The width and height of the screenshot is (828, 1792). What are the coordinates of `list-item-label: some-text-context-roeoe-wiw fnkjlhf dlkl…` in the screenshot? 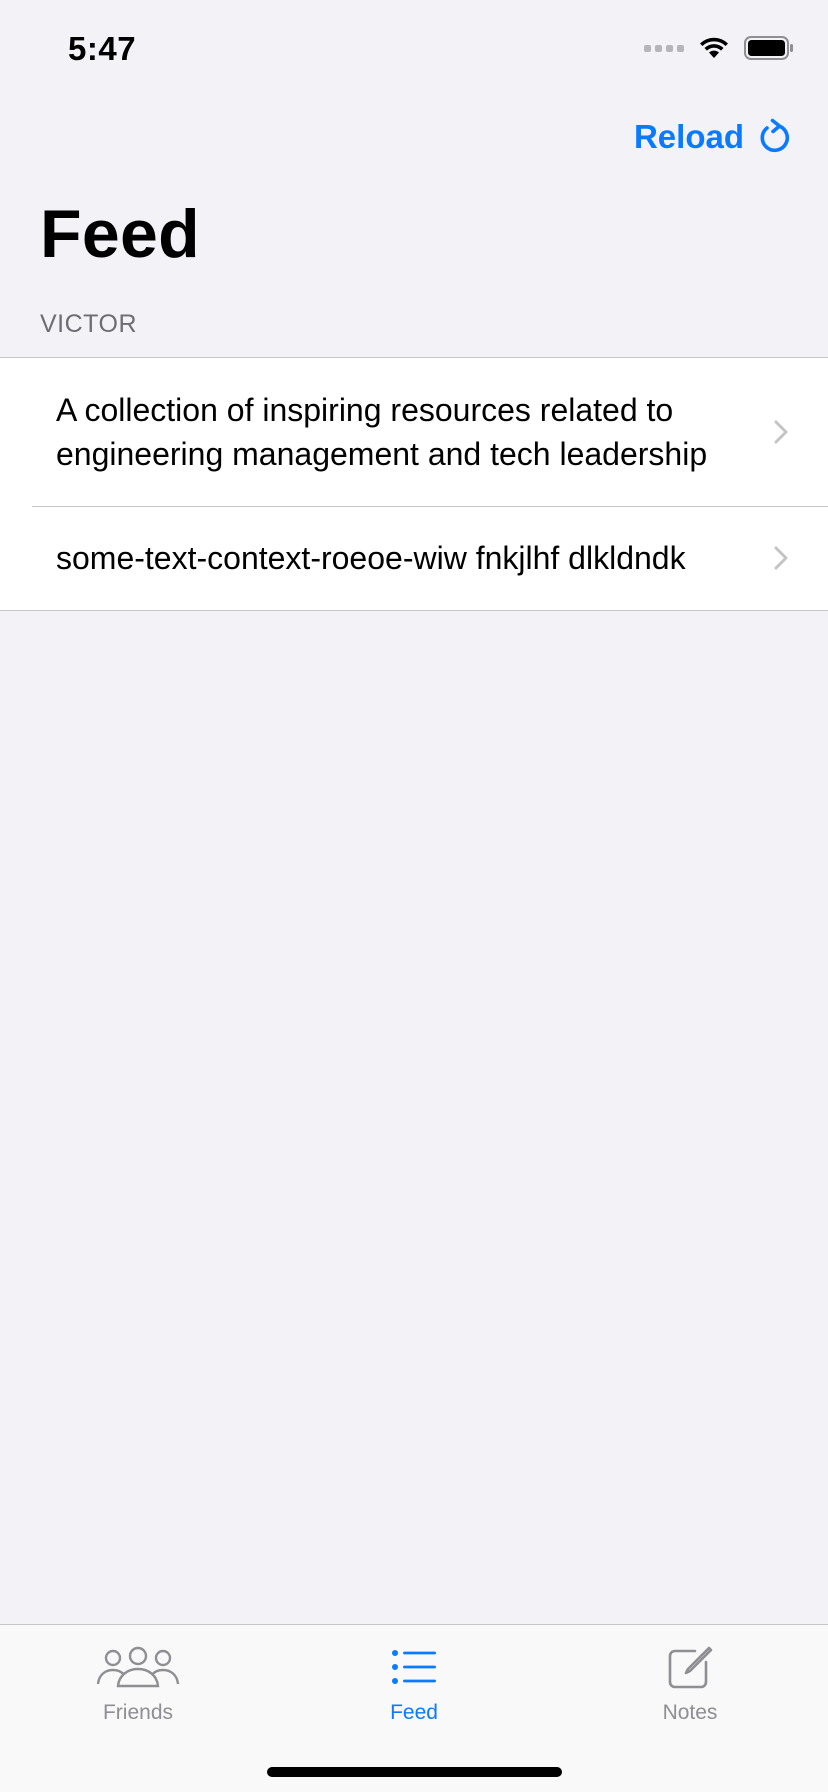 It's located at (371, 558).